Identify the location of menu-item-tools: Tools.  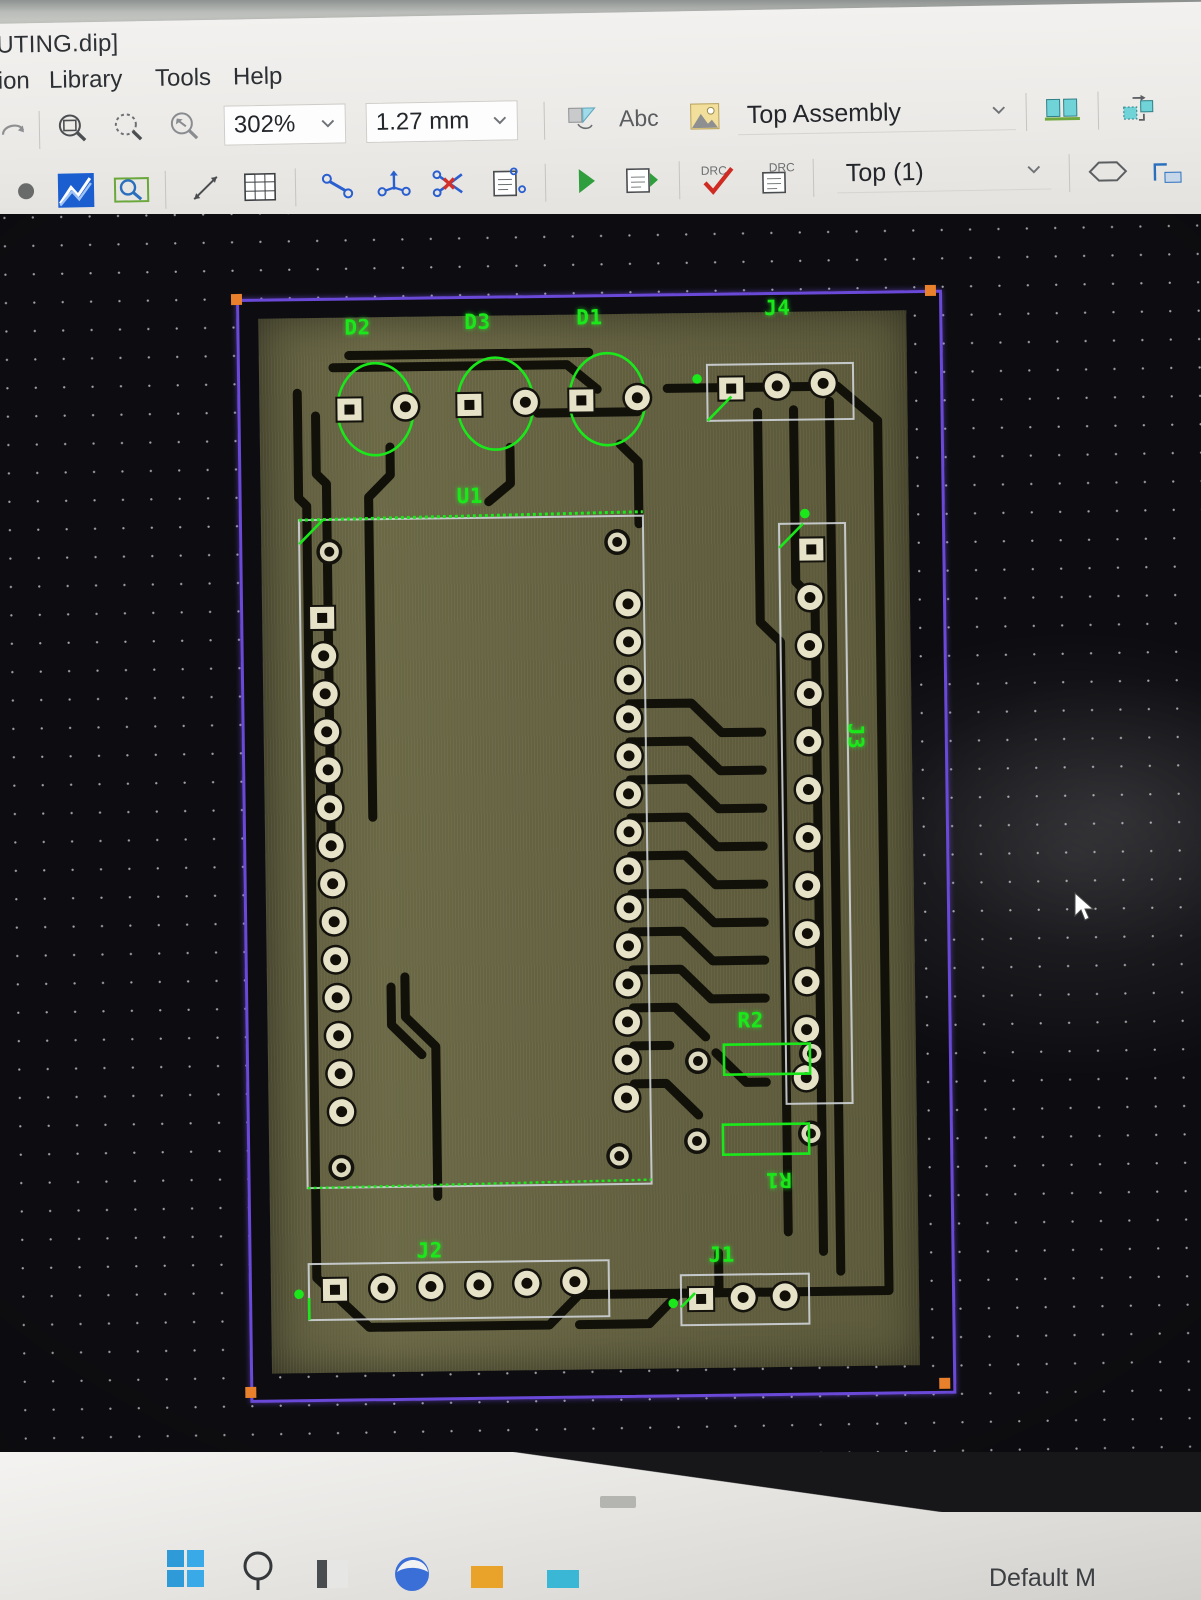
(183, 78).